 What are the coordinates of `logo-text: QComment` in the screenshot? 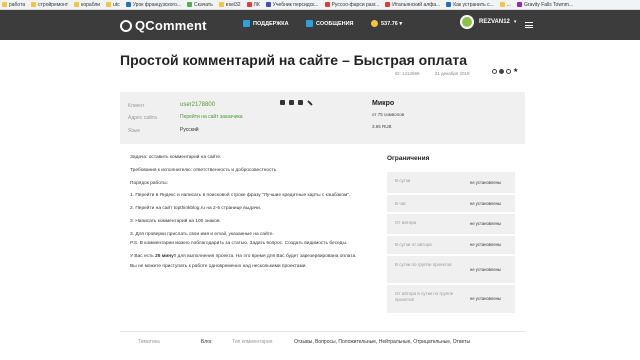 It's located at (171, 25).